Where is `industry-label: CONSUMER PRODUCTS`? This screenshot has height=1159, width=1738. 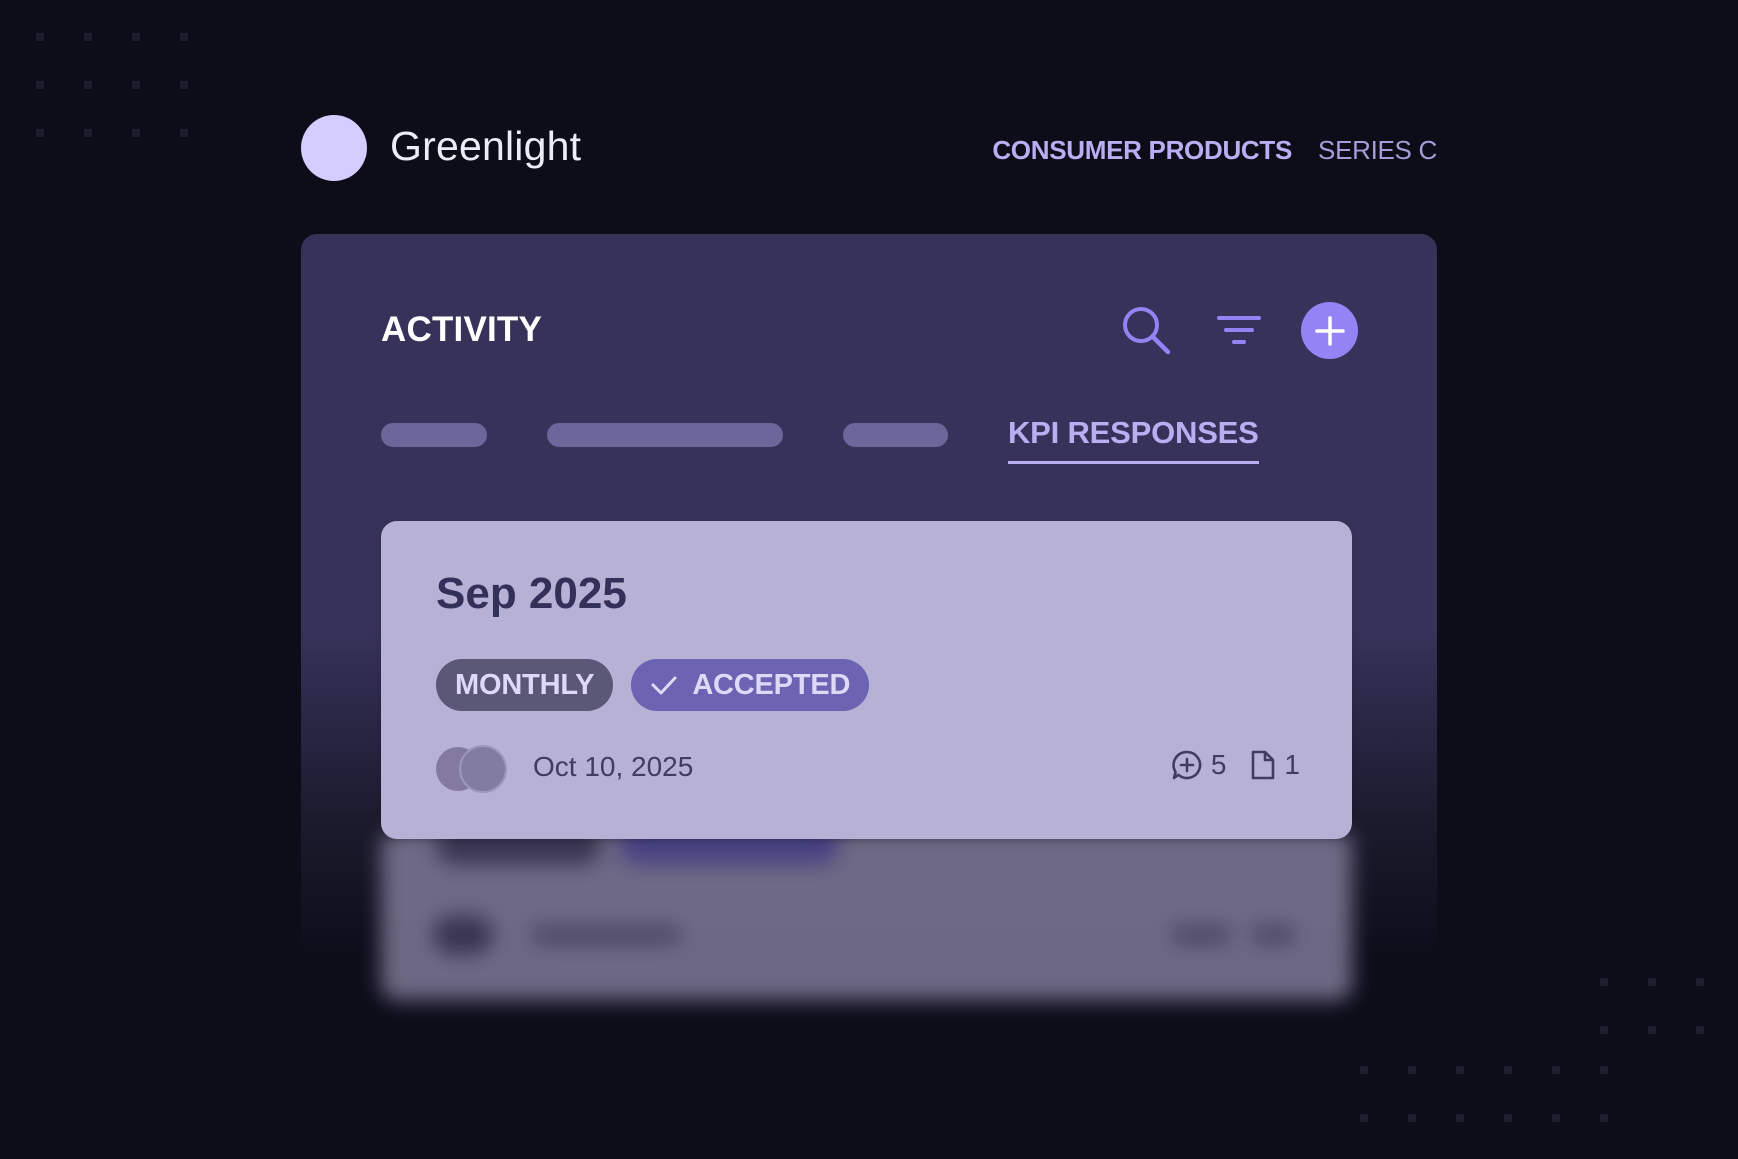 industry-label: CONSUMER PRODUCTS is located at coordinates (1142, 150).